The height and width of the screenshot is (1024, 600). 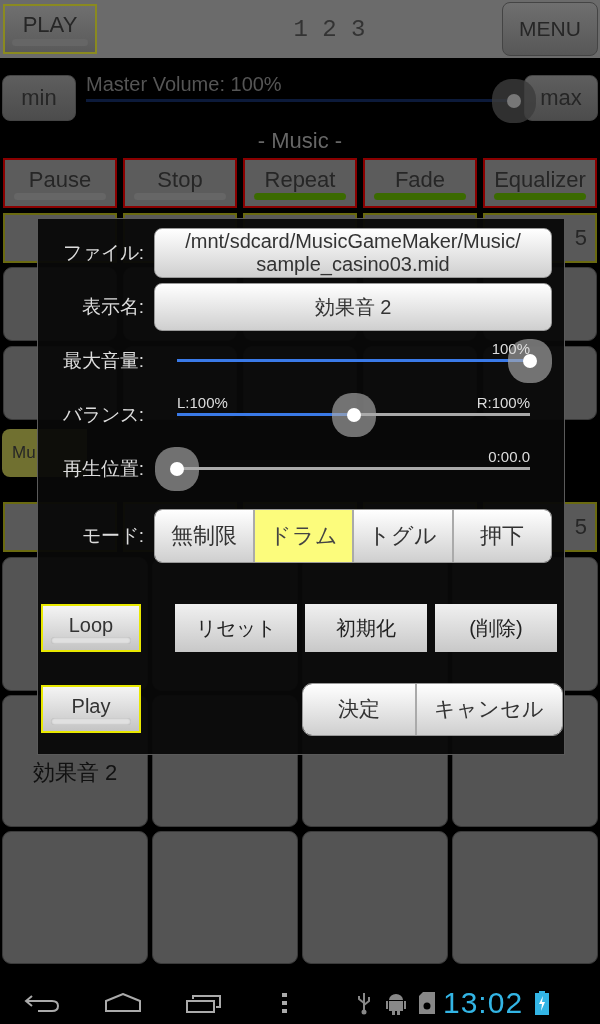 What do you see at coordinates (353, 253) in the screenshot?
I see `file-field: /mnt/sdcard/MusicGameMaker/Music/ sample_casino03.mid` at bounding box center [353, 253].